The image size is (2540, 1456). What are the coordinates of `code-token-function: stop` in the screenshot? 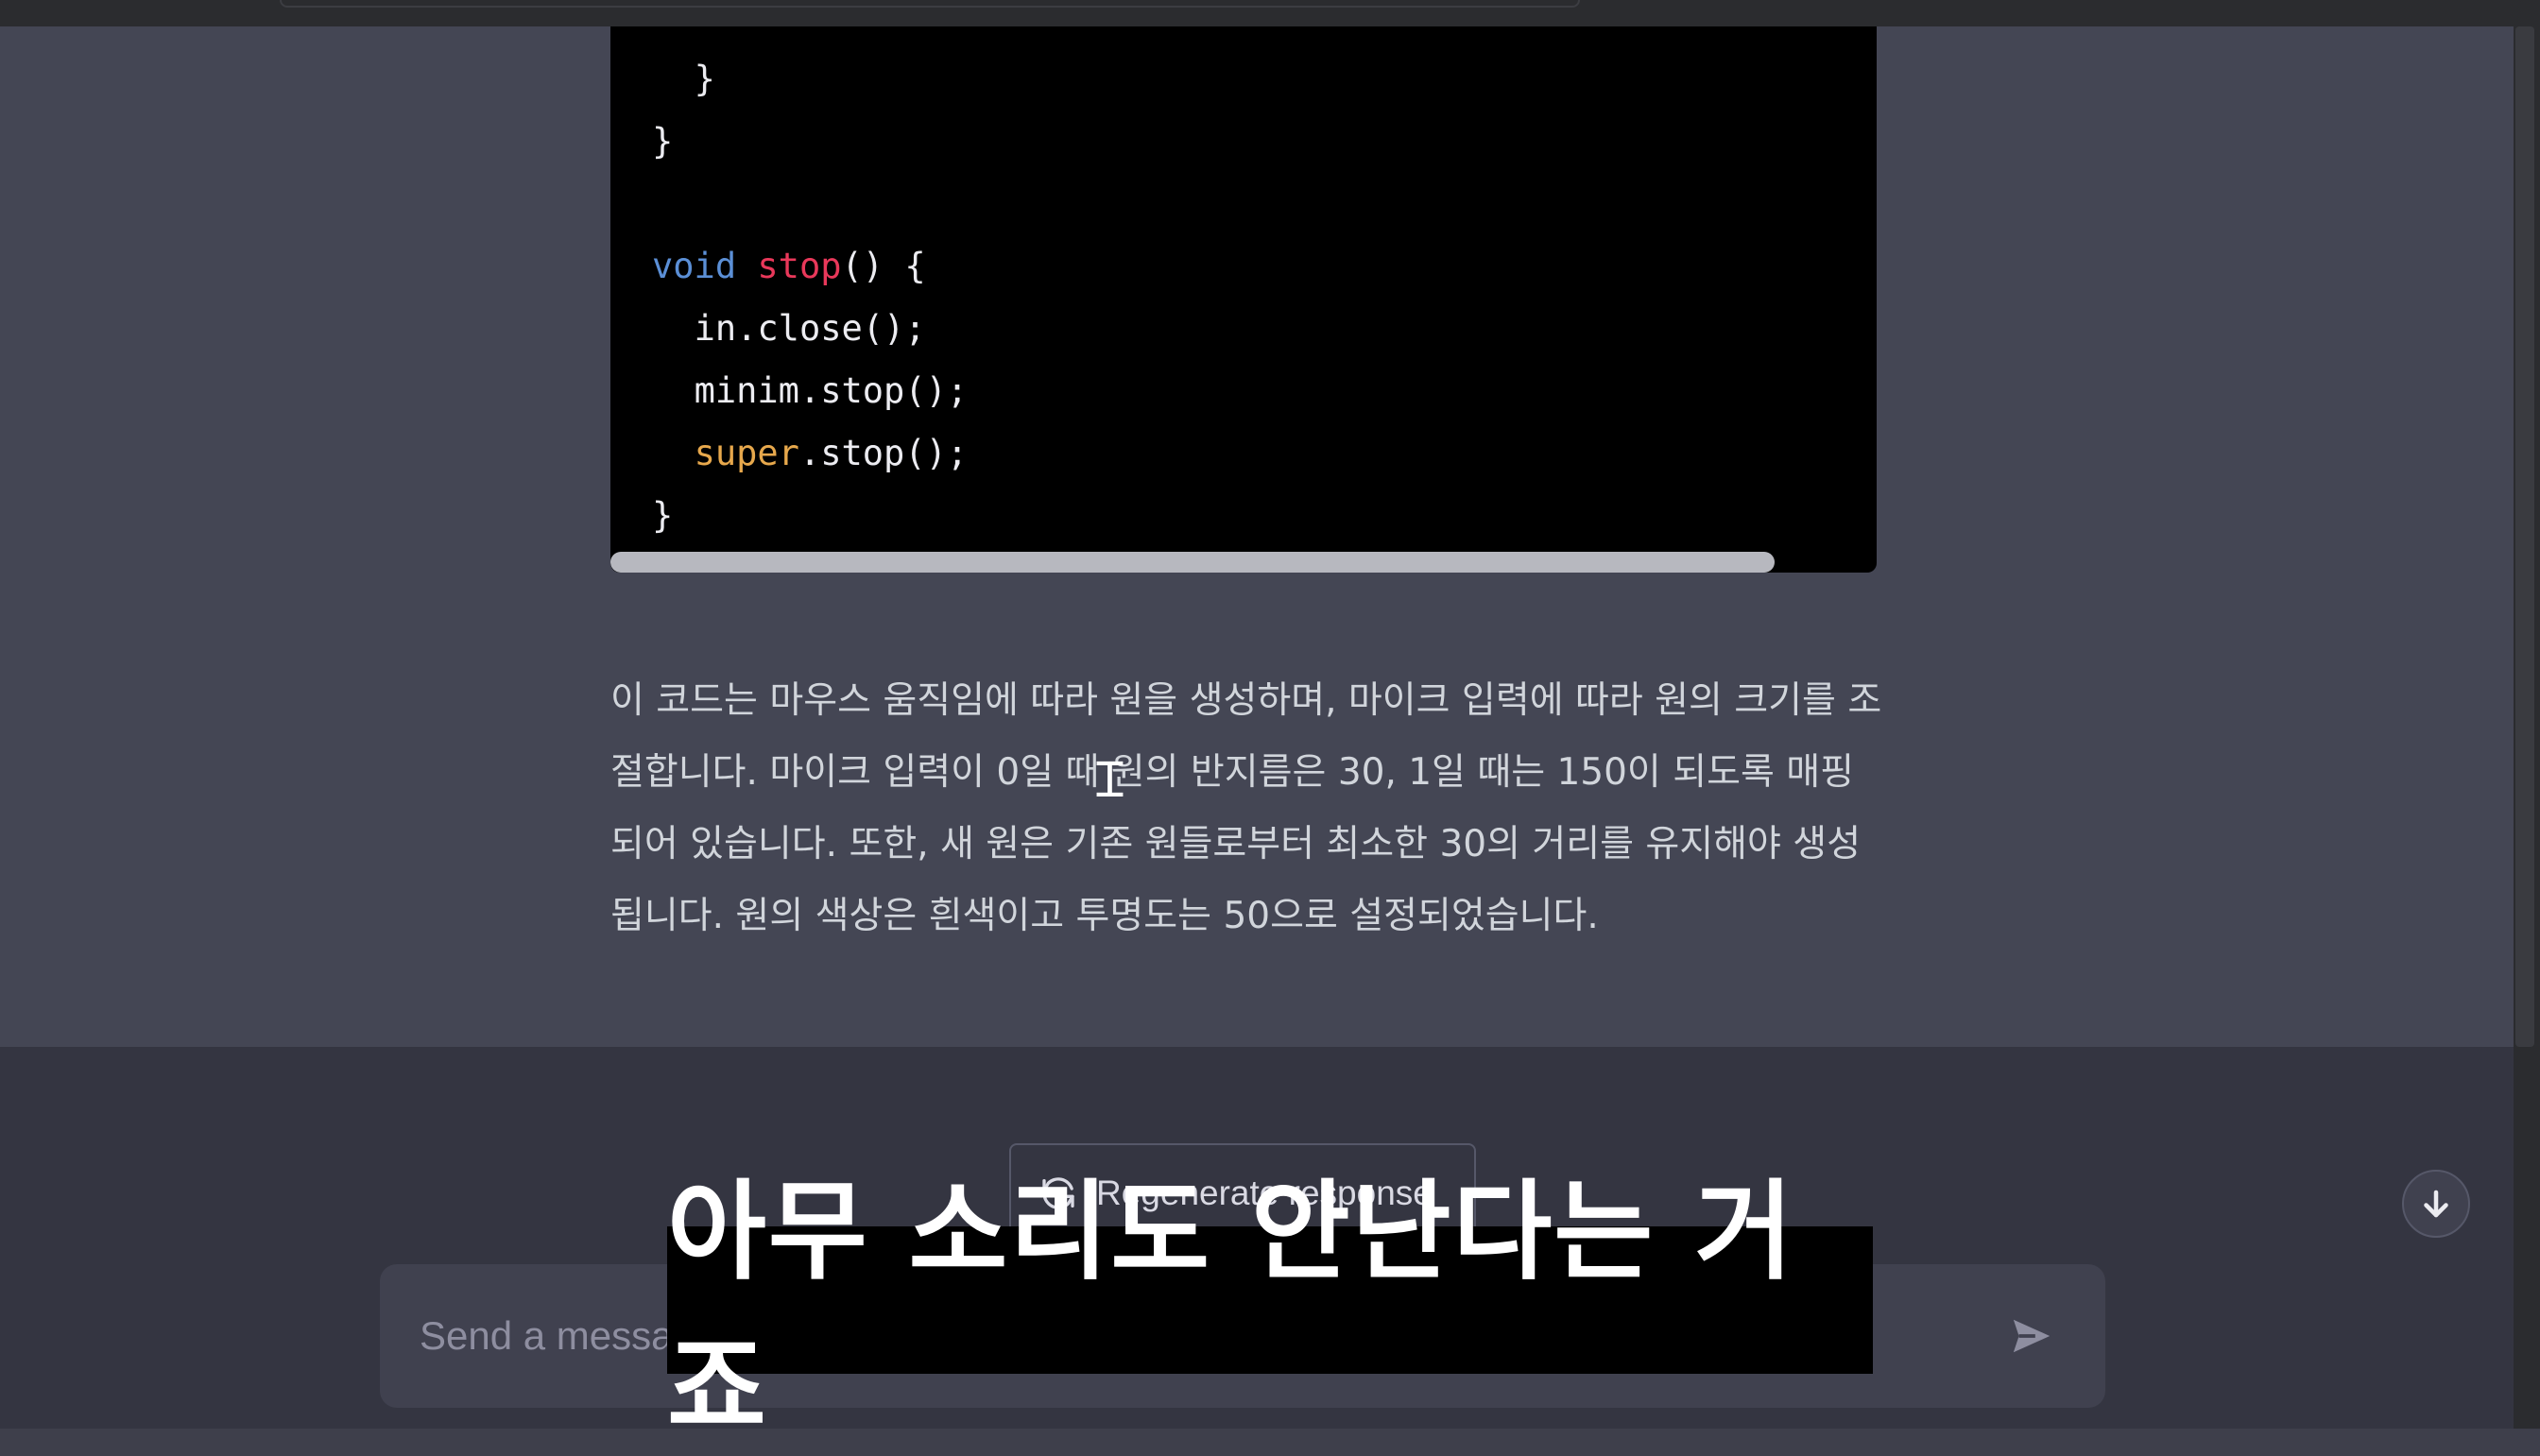 It's located at (799, 266).